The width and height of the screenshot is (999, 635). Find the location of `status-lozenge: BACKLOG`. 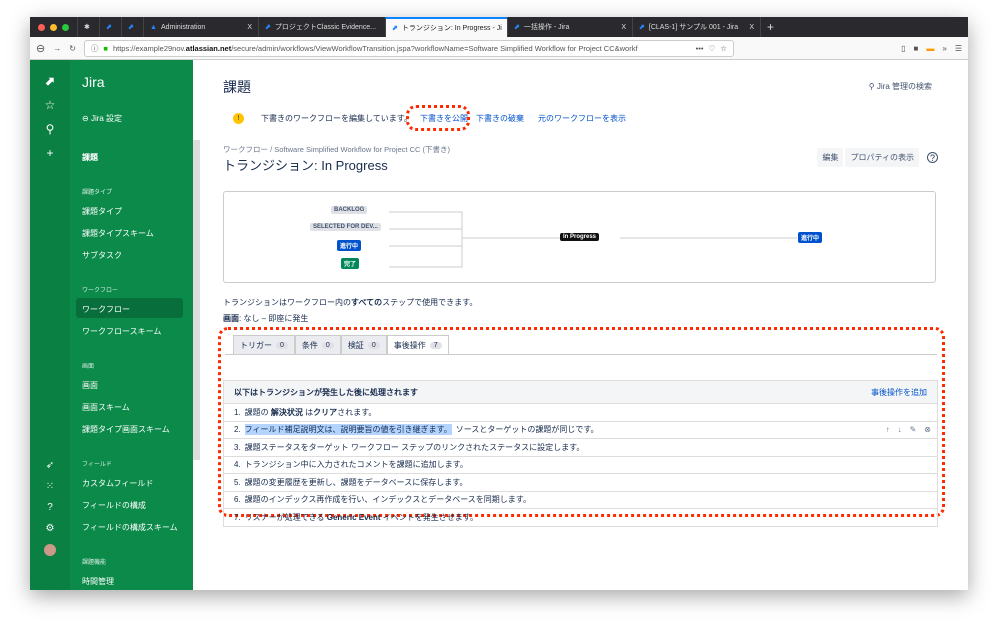

status-lozenge: BACKLOG is located at coordinates (349, 210).